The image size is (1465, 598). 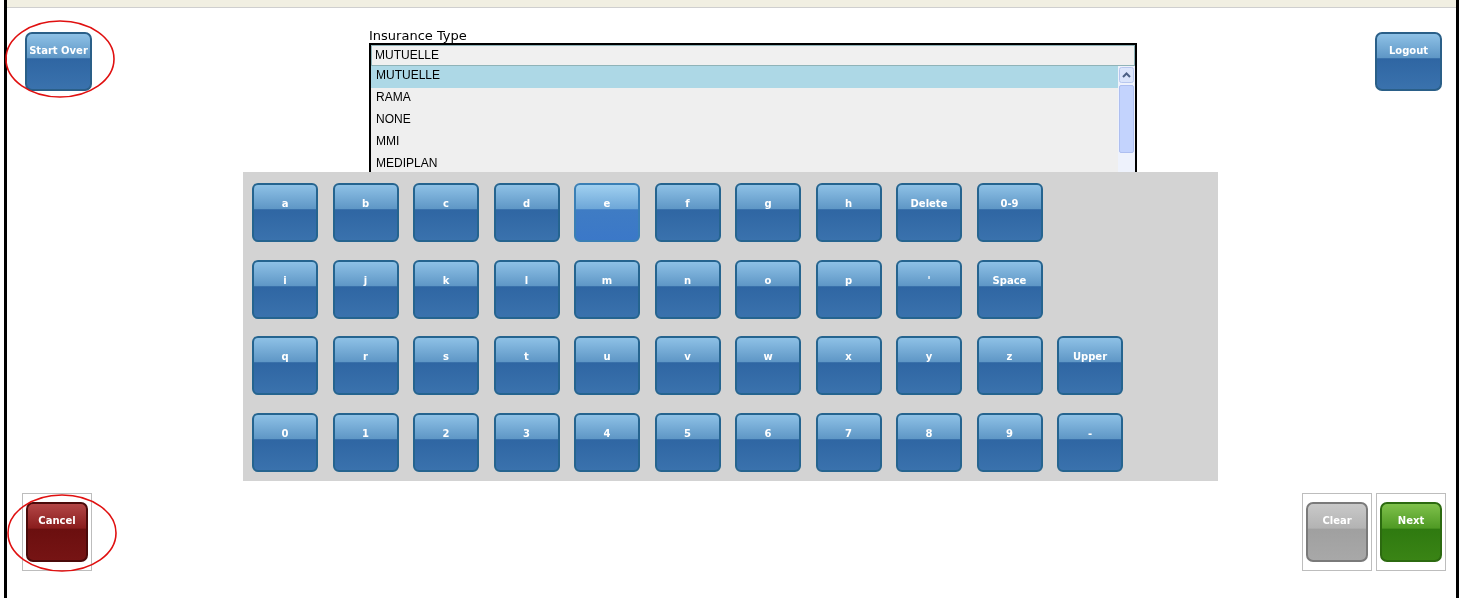 I want to click on action-button: Logout, so click(x=1408, y=61).